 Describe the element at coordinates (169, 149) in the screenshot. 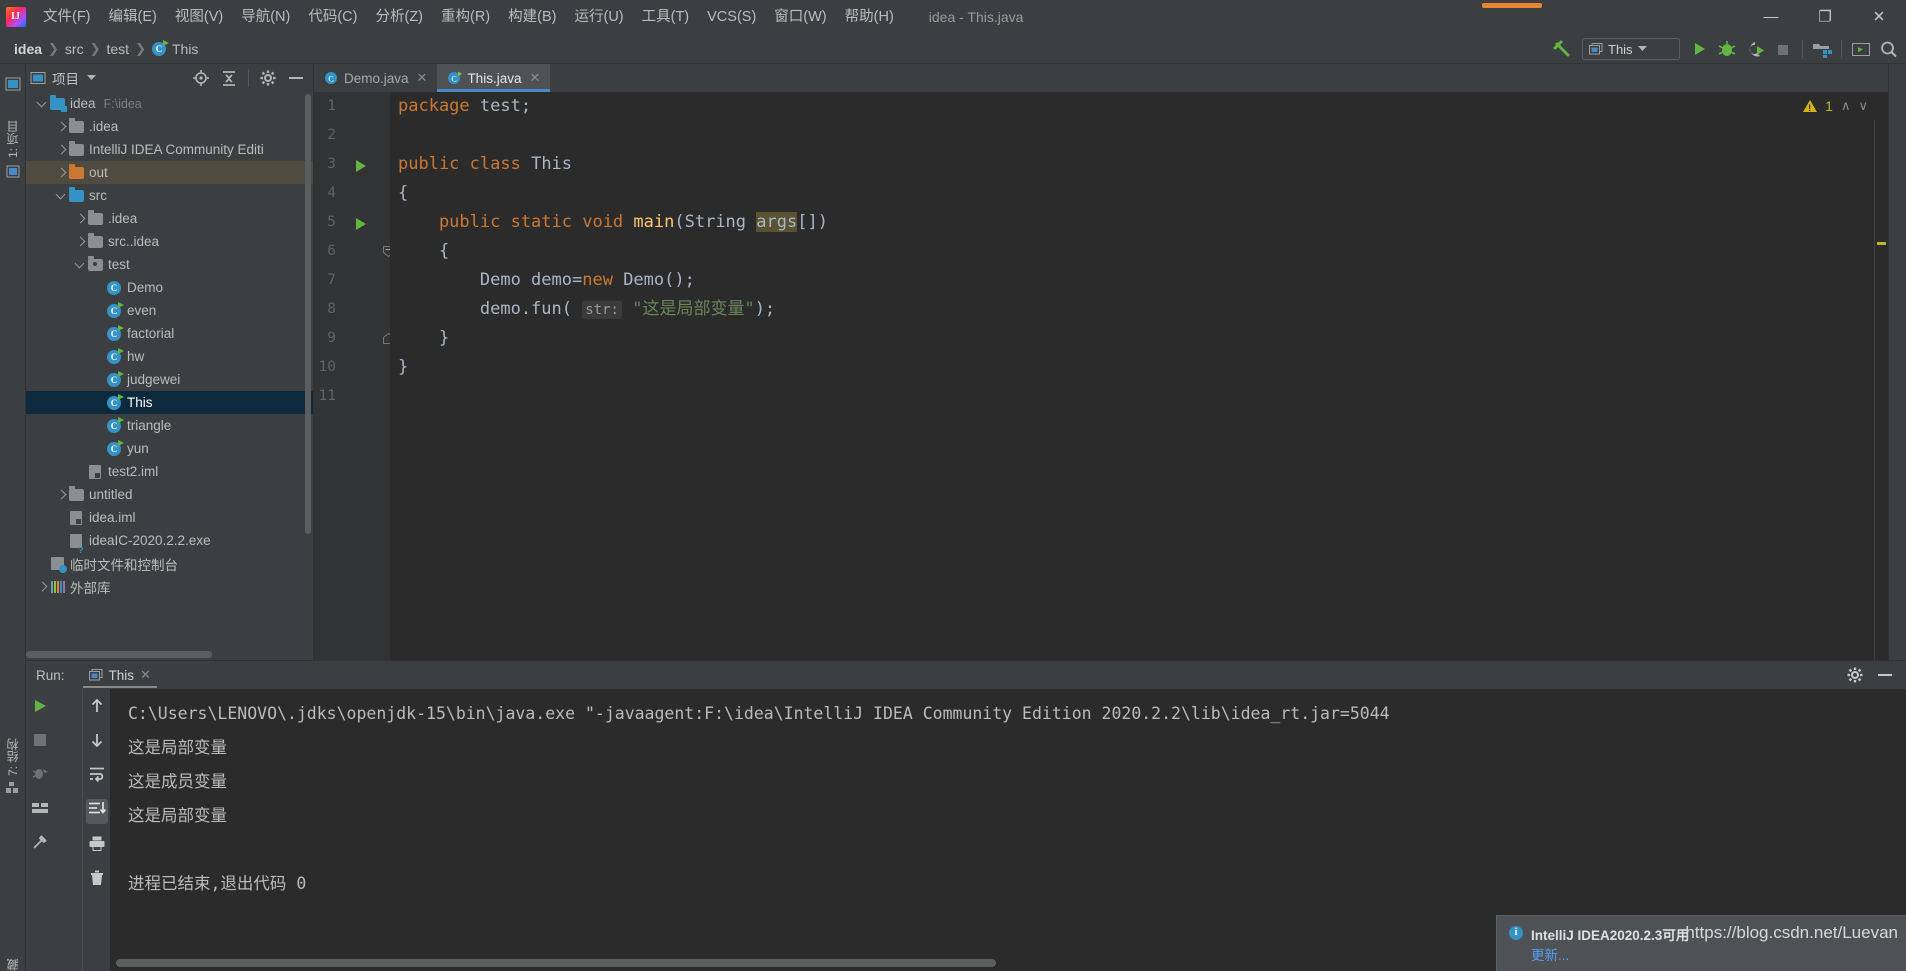

I see `tree-node-intellij-idea-community-editi: IntelliJ IDEA Community Editi` at that location.